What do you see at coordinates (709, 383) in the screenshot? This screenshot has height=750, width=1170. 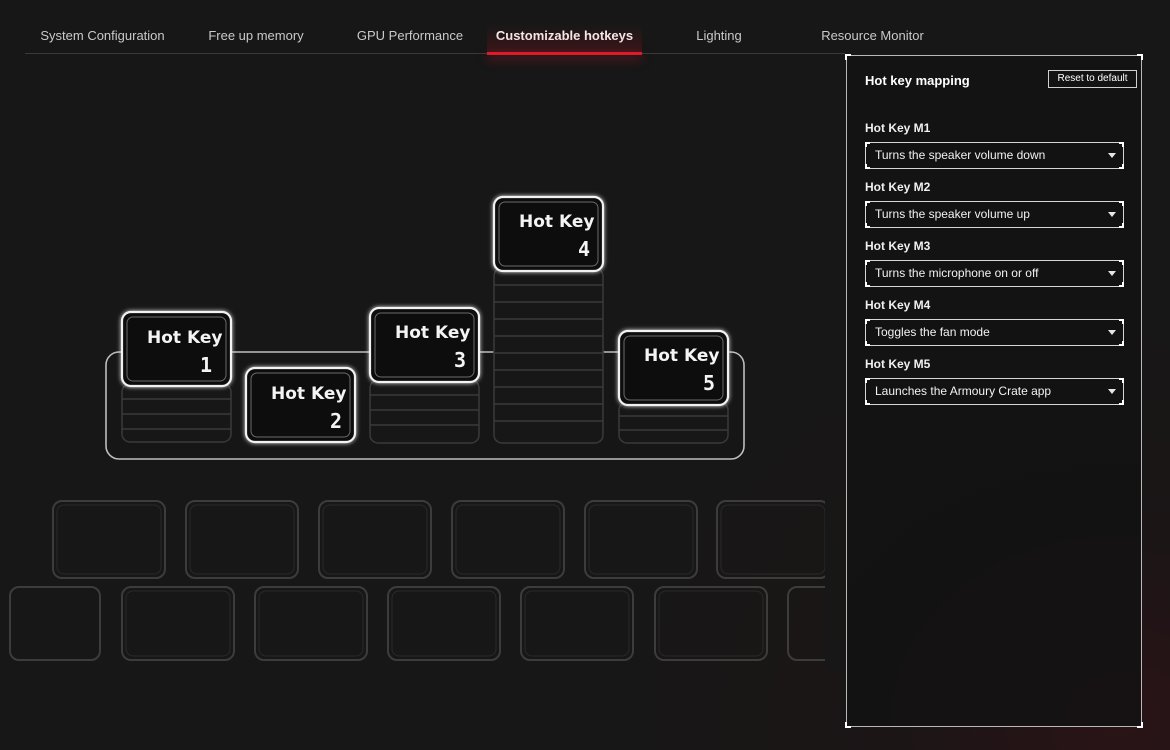 I see `hotkey-5-number: 5` at bounding box center [709, 383].